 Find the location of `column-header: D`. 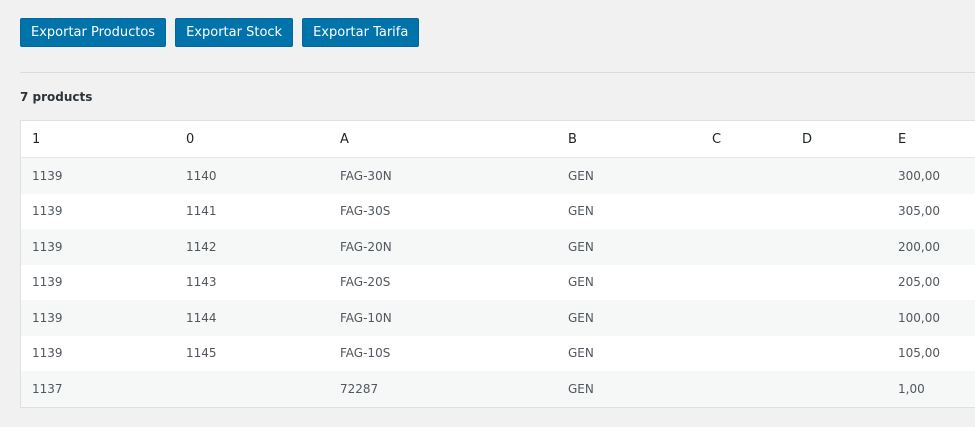

column-header: D is located at coordinates (839, 139).